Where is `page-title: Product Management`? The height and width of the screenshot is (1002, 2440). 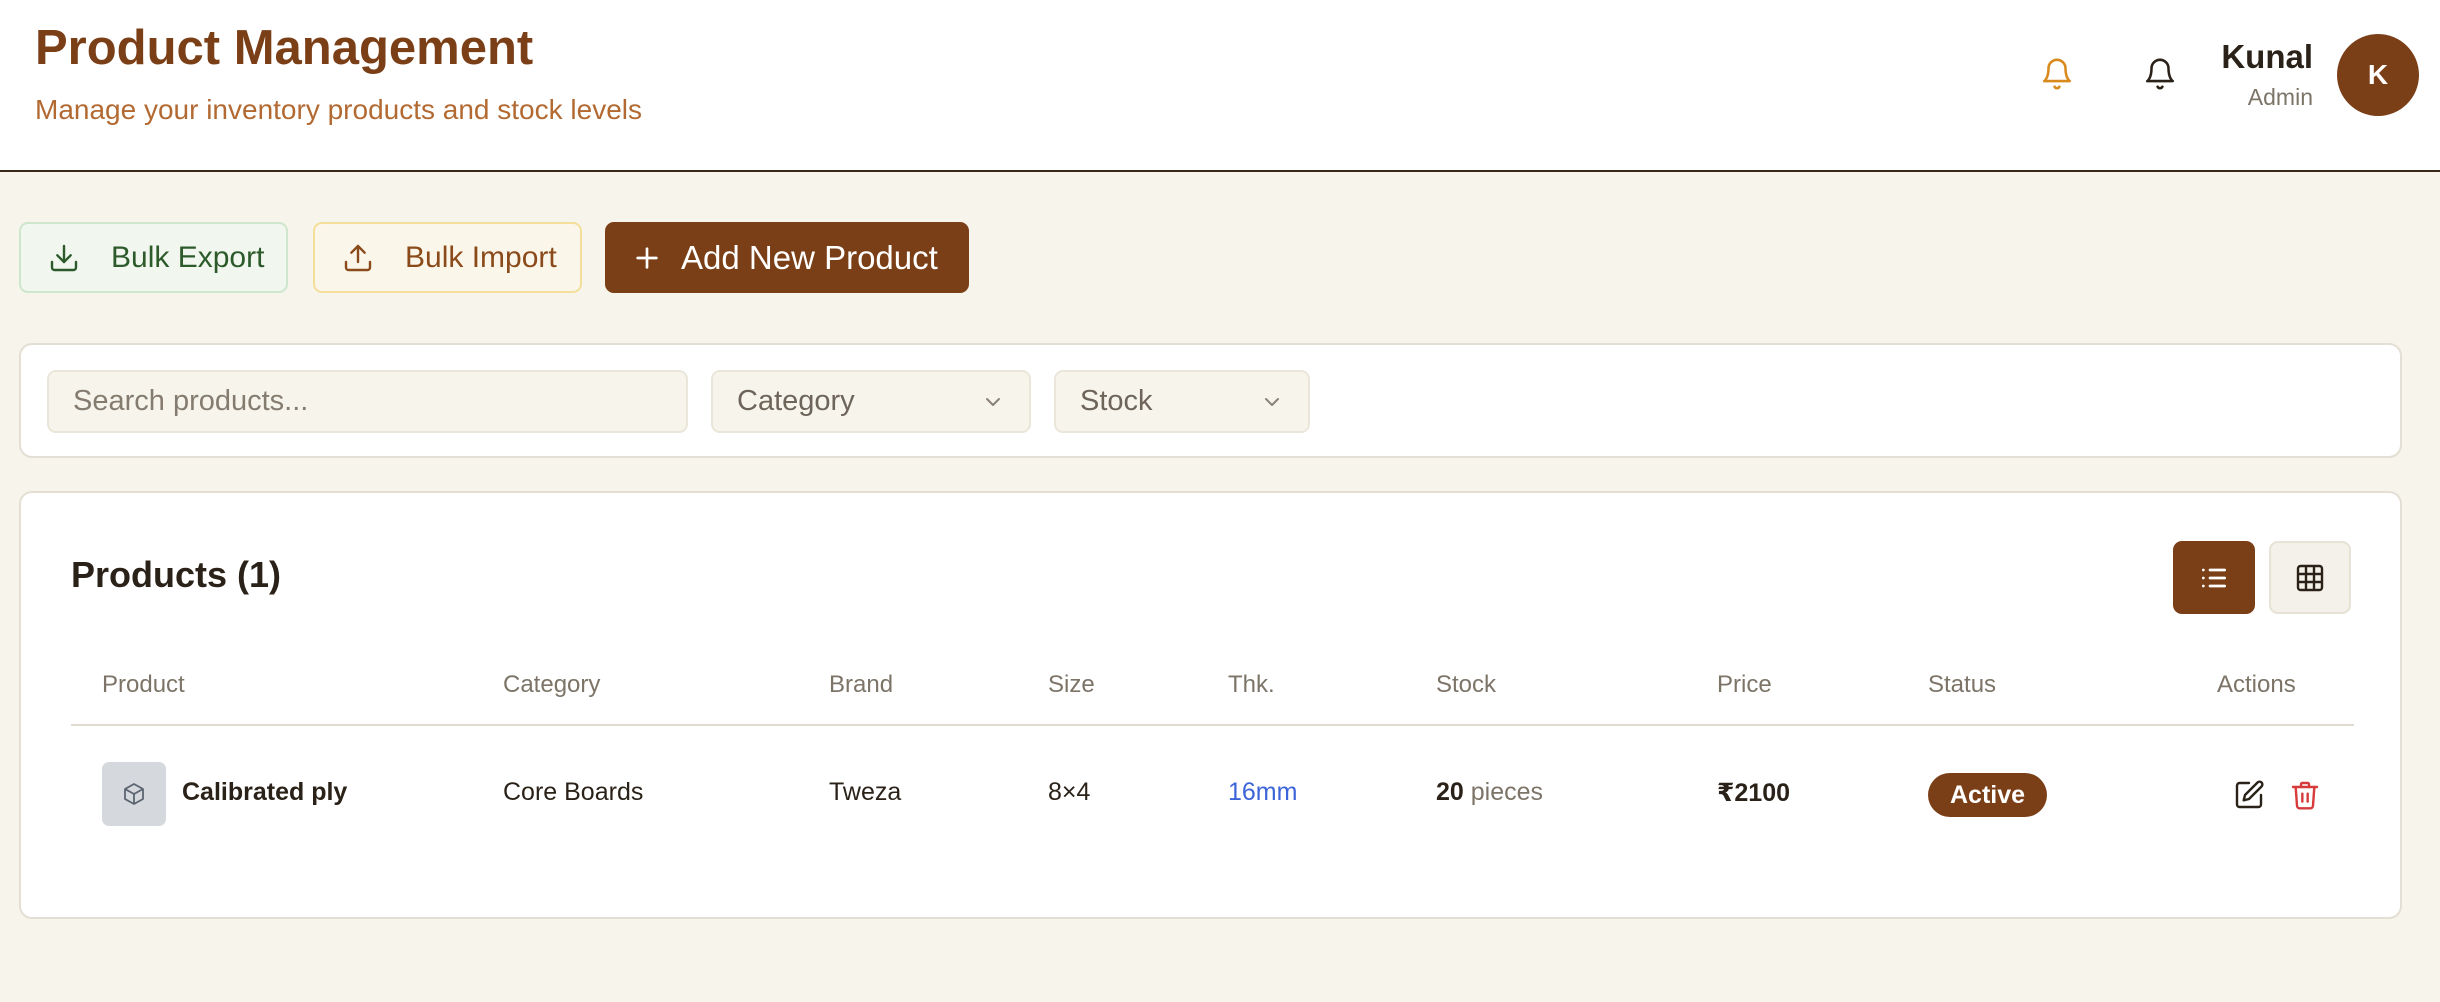
page-title: Product Management is located at coordinates (284, 48).